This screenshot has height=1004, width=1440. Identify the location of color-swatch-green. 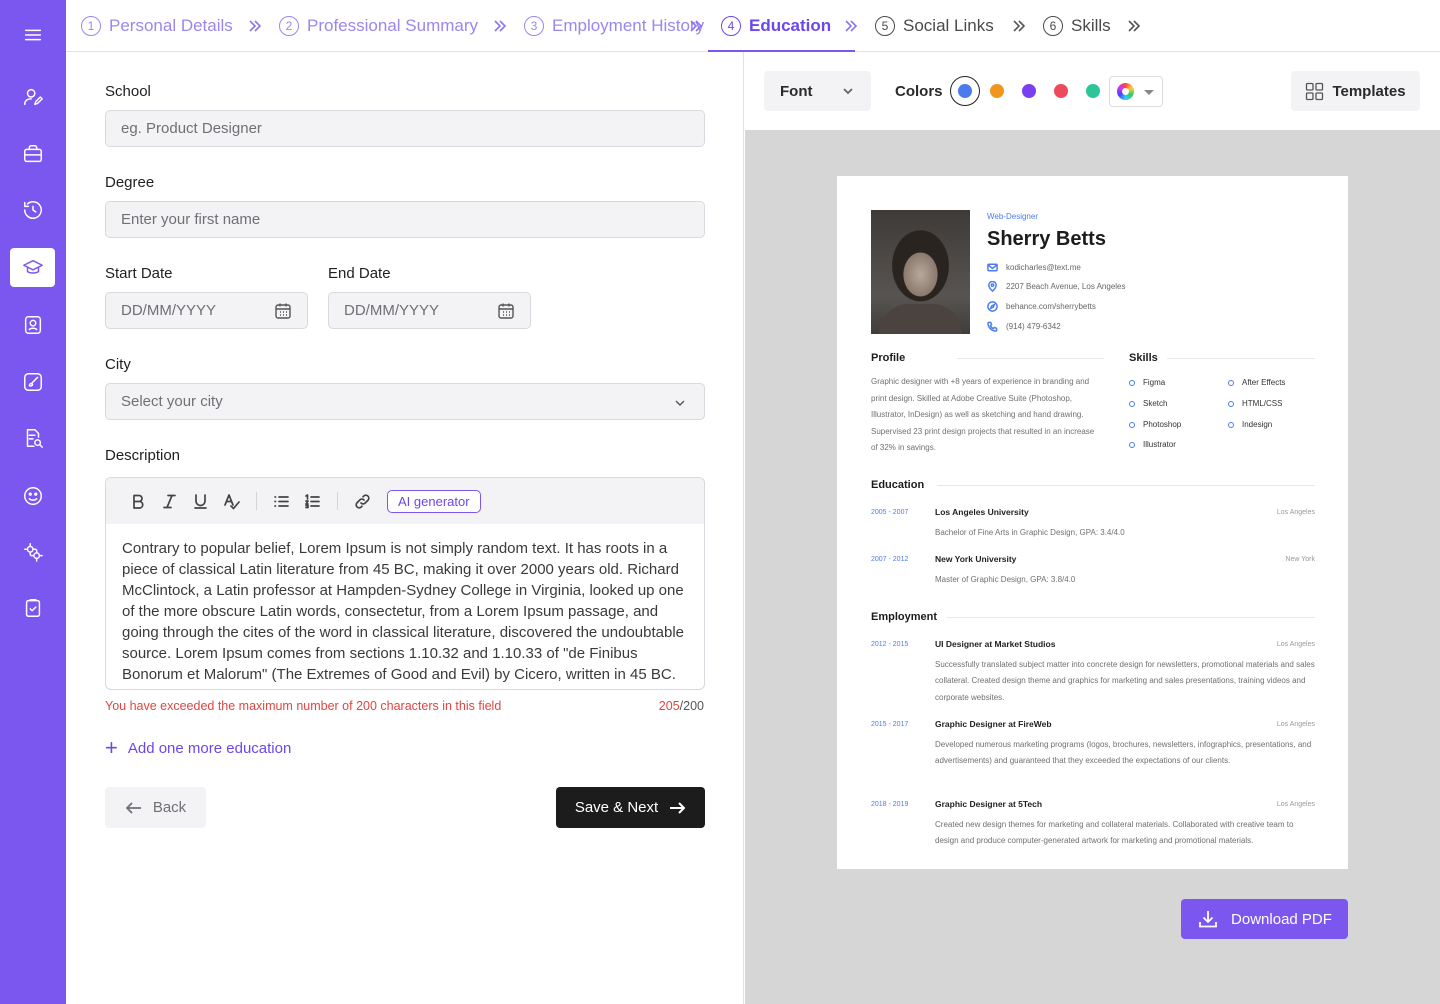
(1093, 91).